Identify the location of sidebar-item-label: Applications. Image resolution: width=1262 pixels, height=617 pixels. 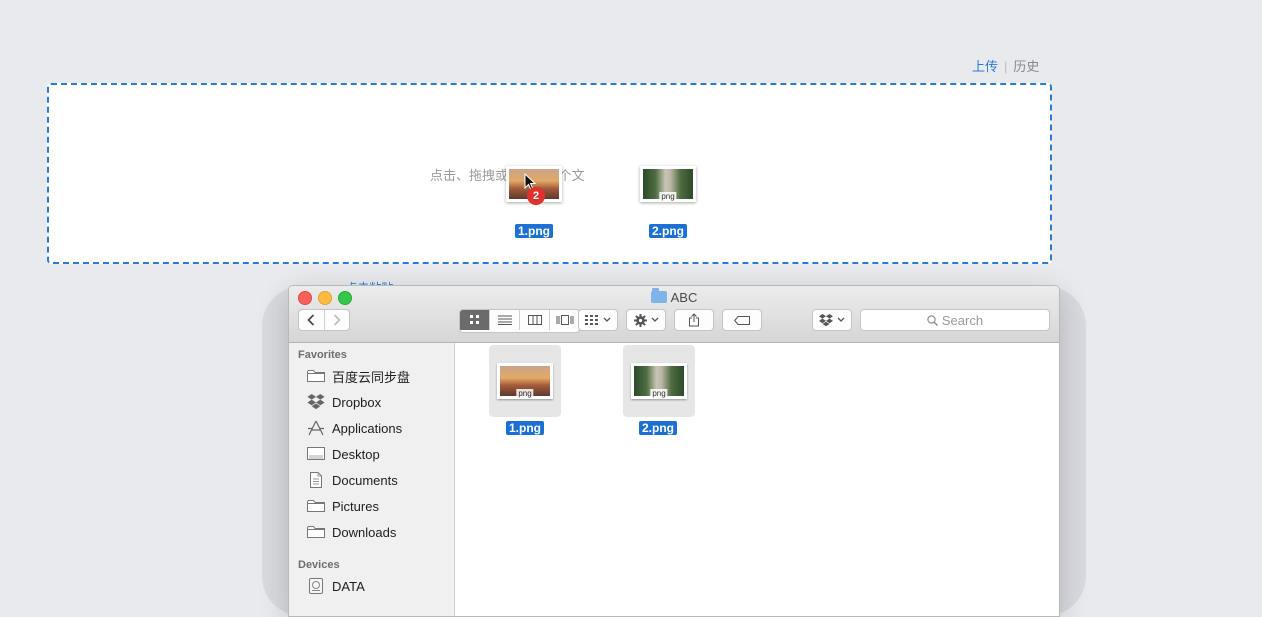
(367, 428).